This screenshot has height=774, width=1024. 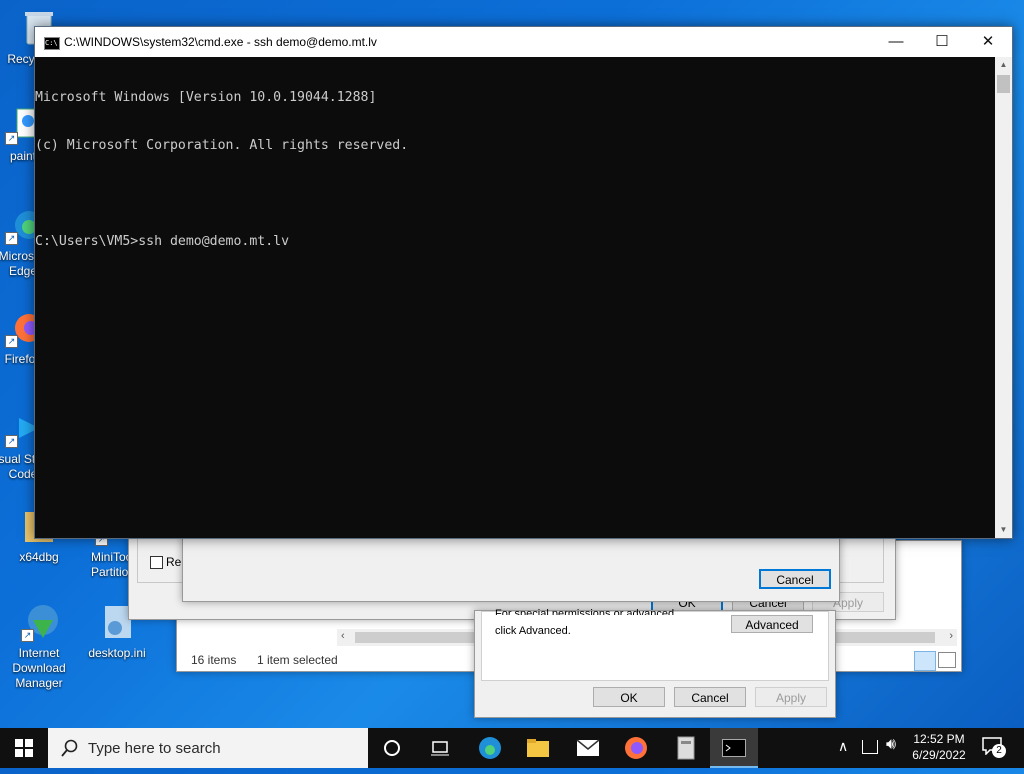 I want to click on cortana-circle-icon, so click(x=392, y=748).